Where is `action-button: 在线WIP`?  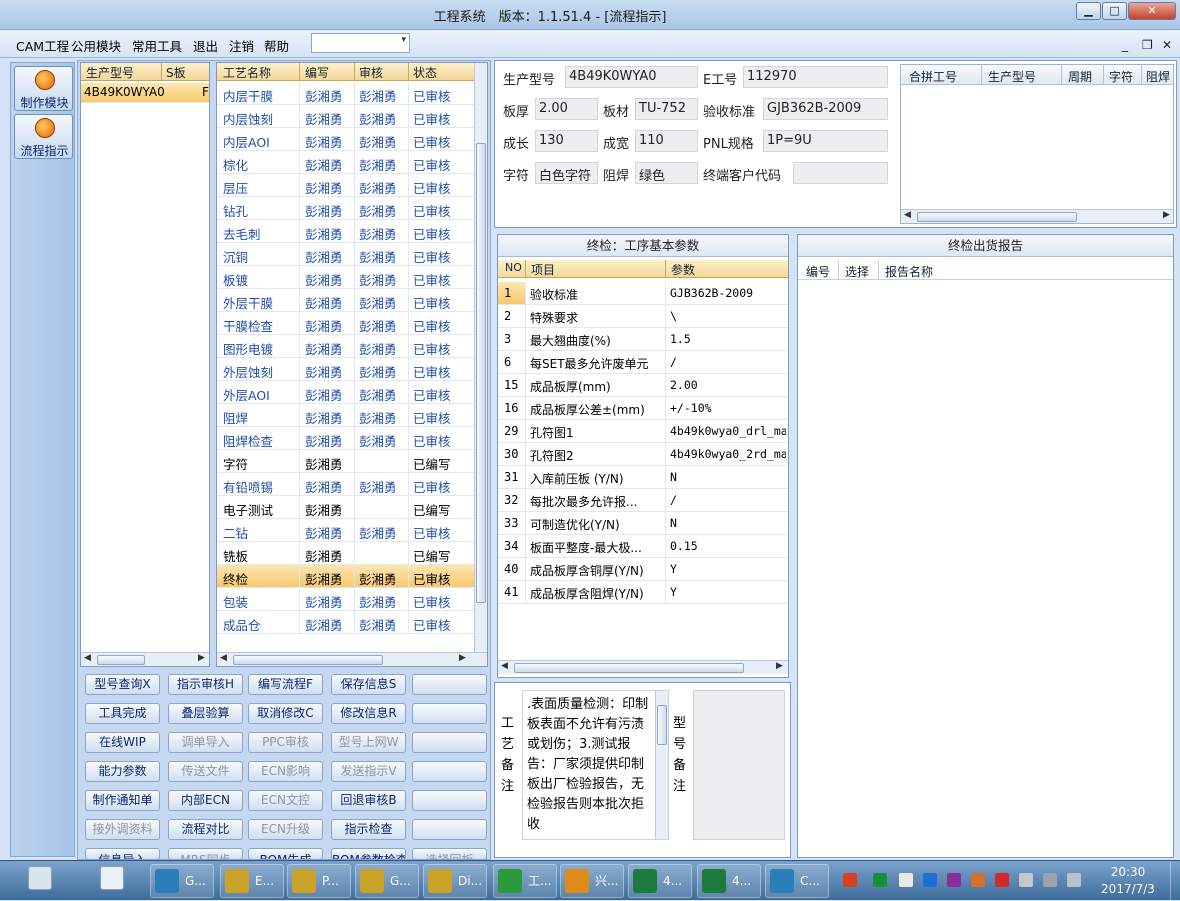 action-button: 在线WIP is located at coordinates (122, 742).